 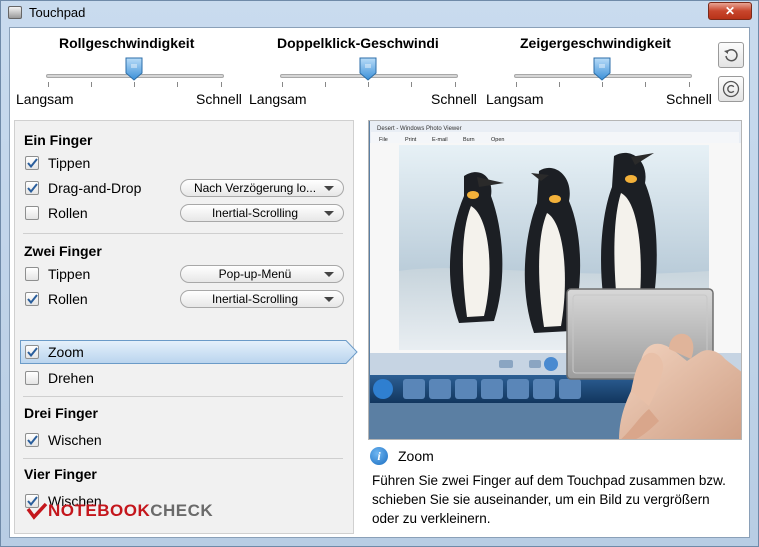 I want to click on pointer-speed-thumb, so click(x=602, y=69).